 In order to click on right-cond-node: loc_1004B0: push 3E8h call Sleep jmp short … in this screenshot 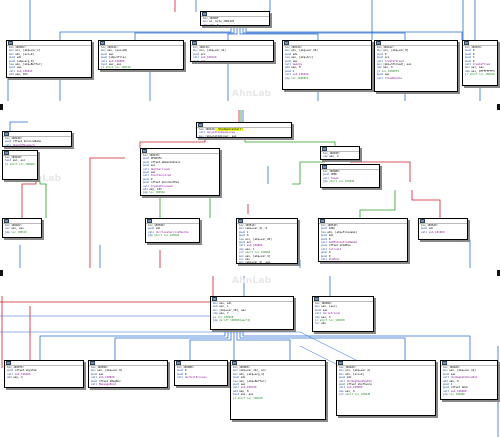, I will do `click(350, 176)`.